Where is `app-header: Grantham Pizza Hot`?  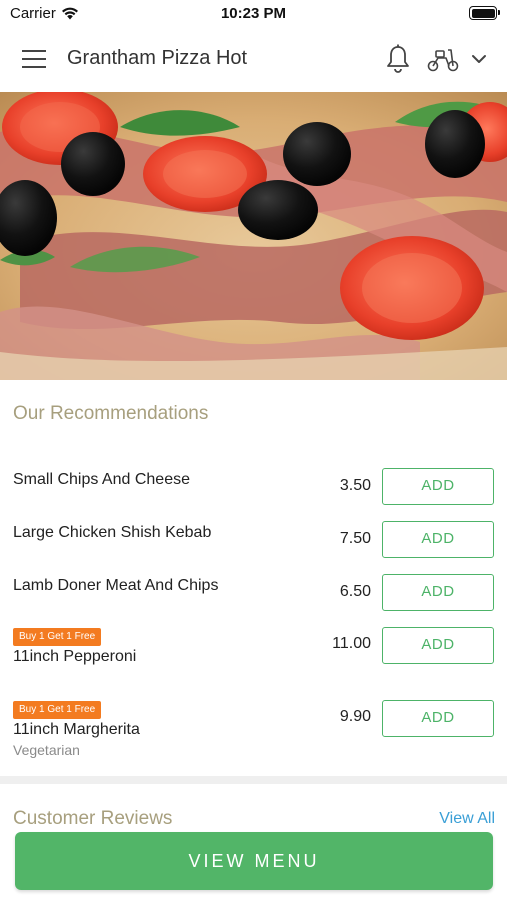
app-header: Grantham Pizza Hot is located at coordinates (253, 60).